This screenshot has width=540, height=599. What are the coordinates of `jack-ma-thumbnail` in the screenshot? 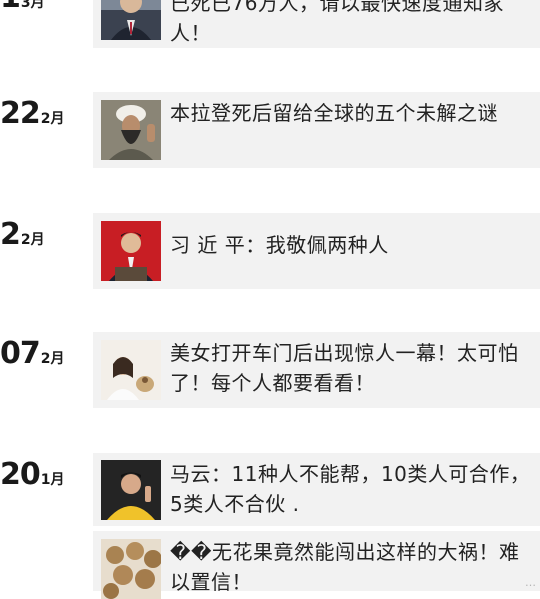 It's located at (131, 490).